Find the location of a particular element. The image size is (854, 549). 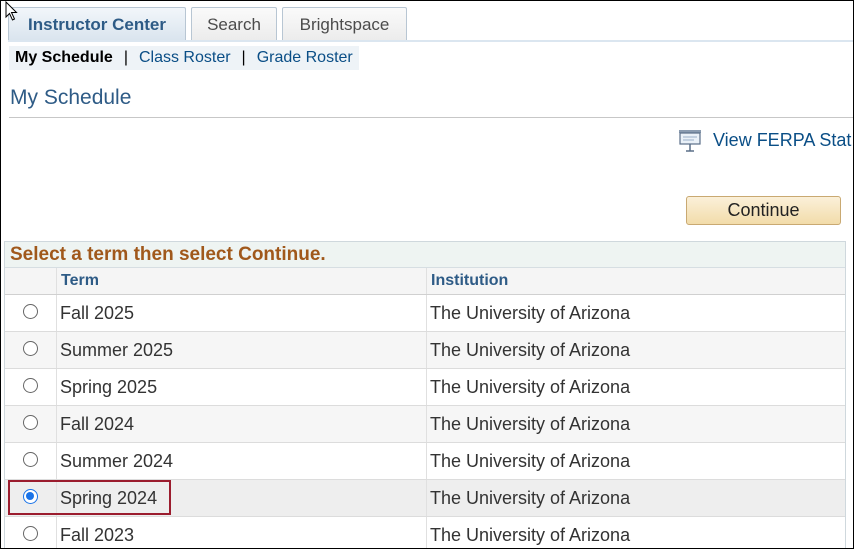

term-cell: Fall 2024 is located at coordinates (242, 424).